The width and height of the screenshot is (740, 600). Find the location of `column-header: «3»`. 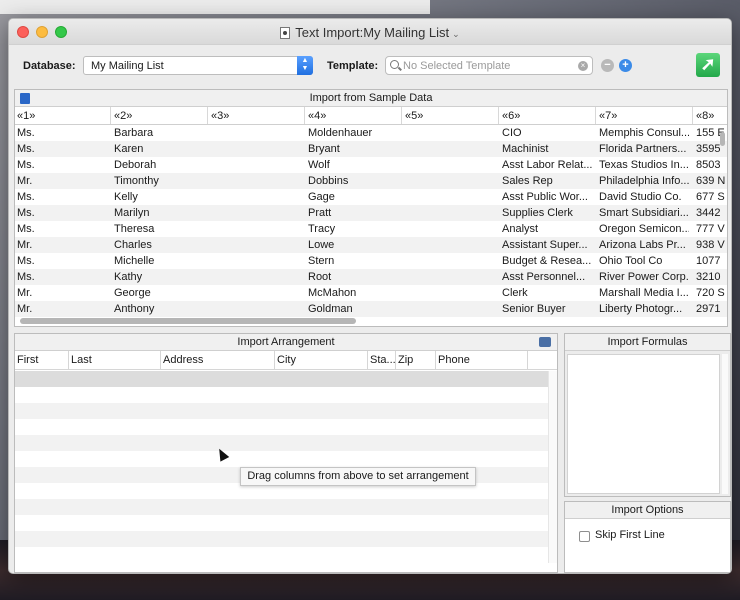

column-header: «3» is located at coordinates (220, 116).